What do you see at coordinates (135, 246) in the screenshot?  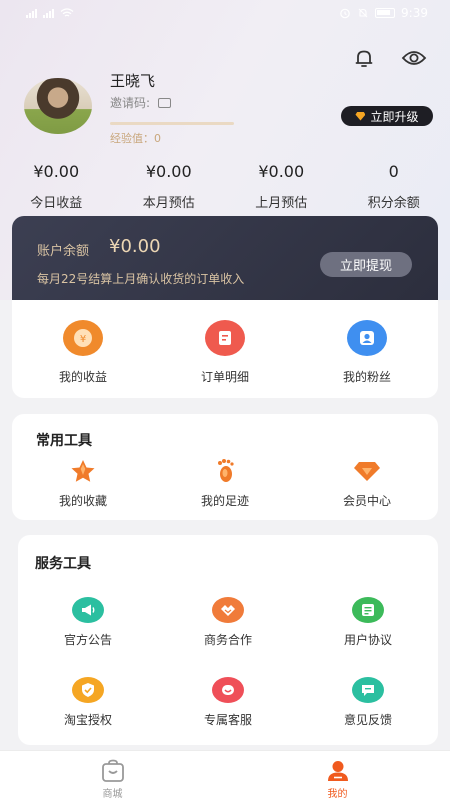 I see `balance-amount: ¥0.00` at bounding box center [135, 246].